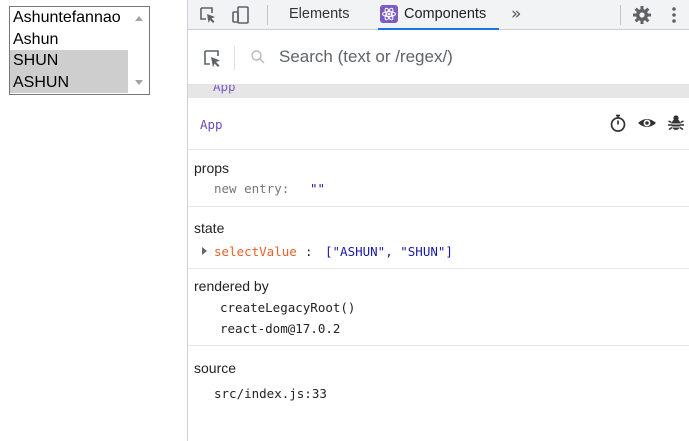  I want to click on tab-components: Components, so click(438, 15).